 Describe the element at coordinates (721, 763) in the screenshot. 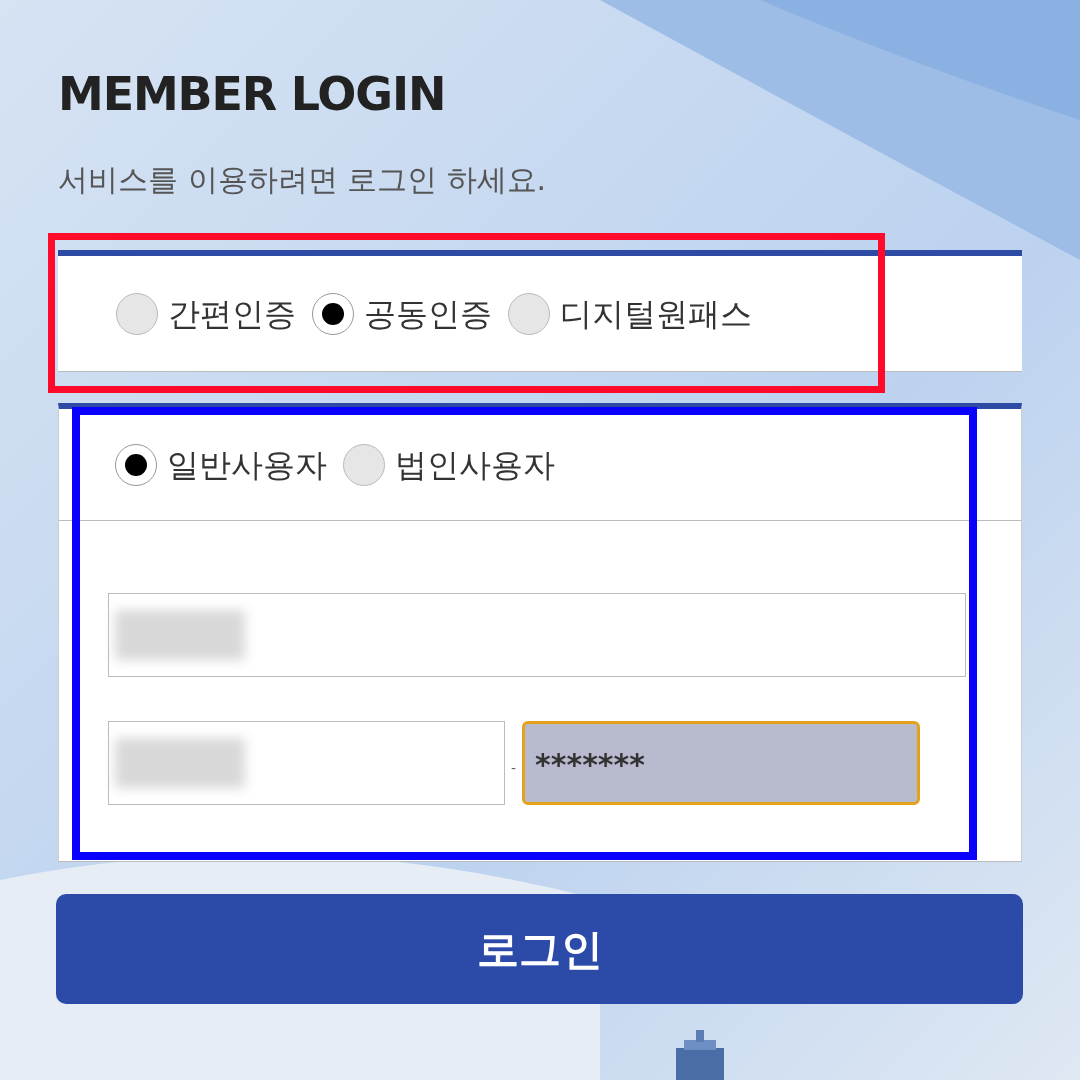

I see `password-field: *******` at that location.